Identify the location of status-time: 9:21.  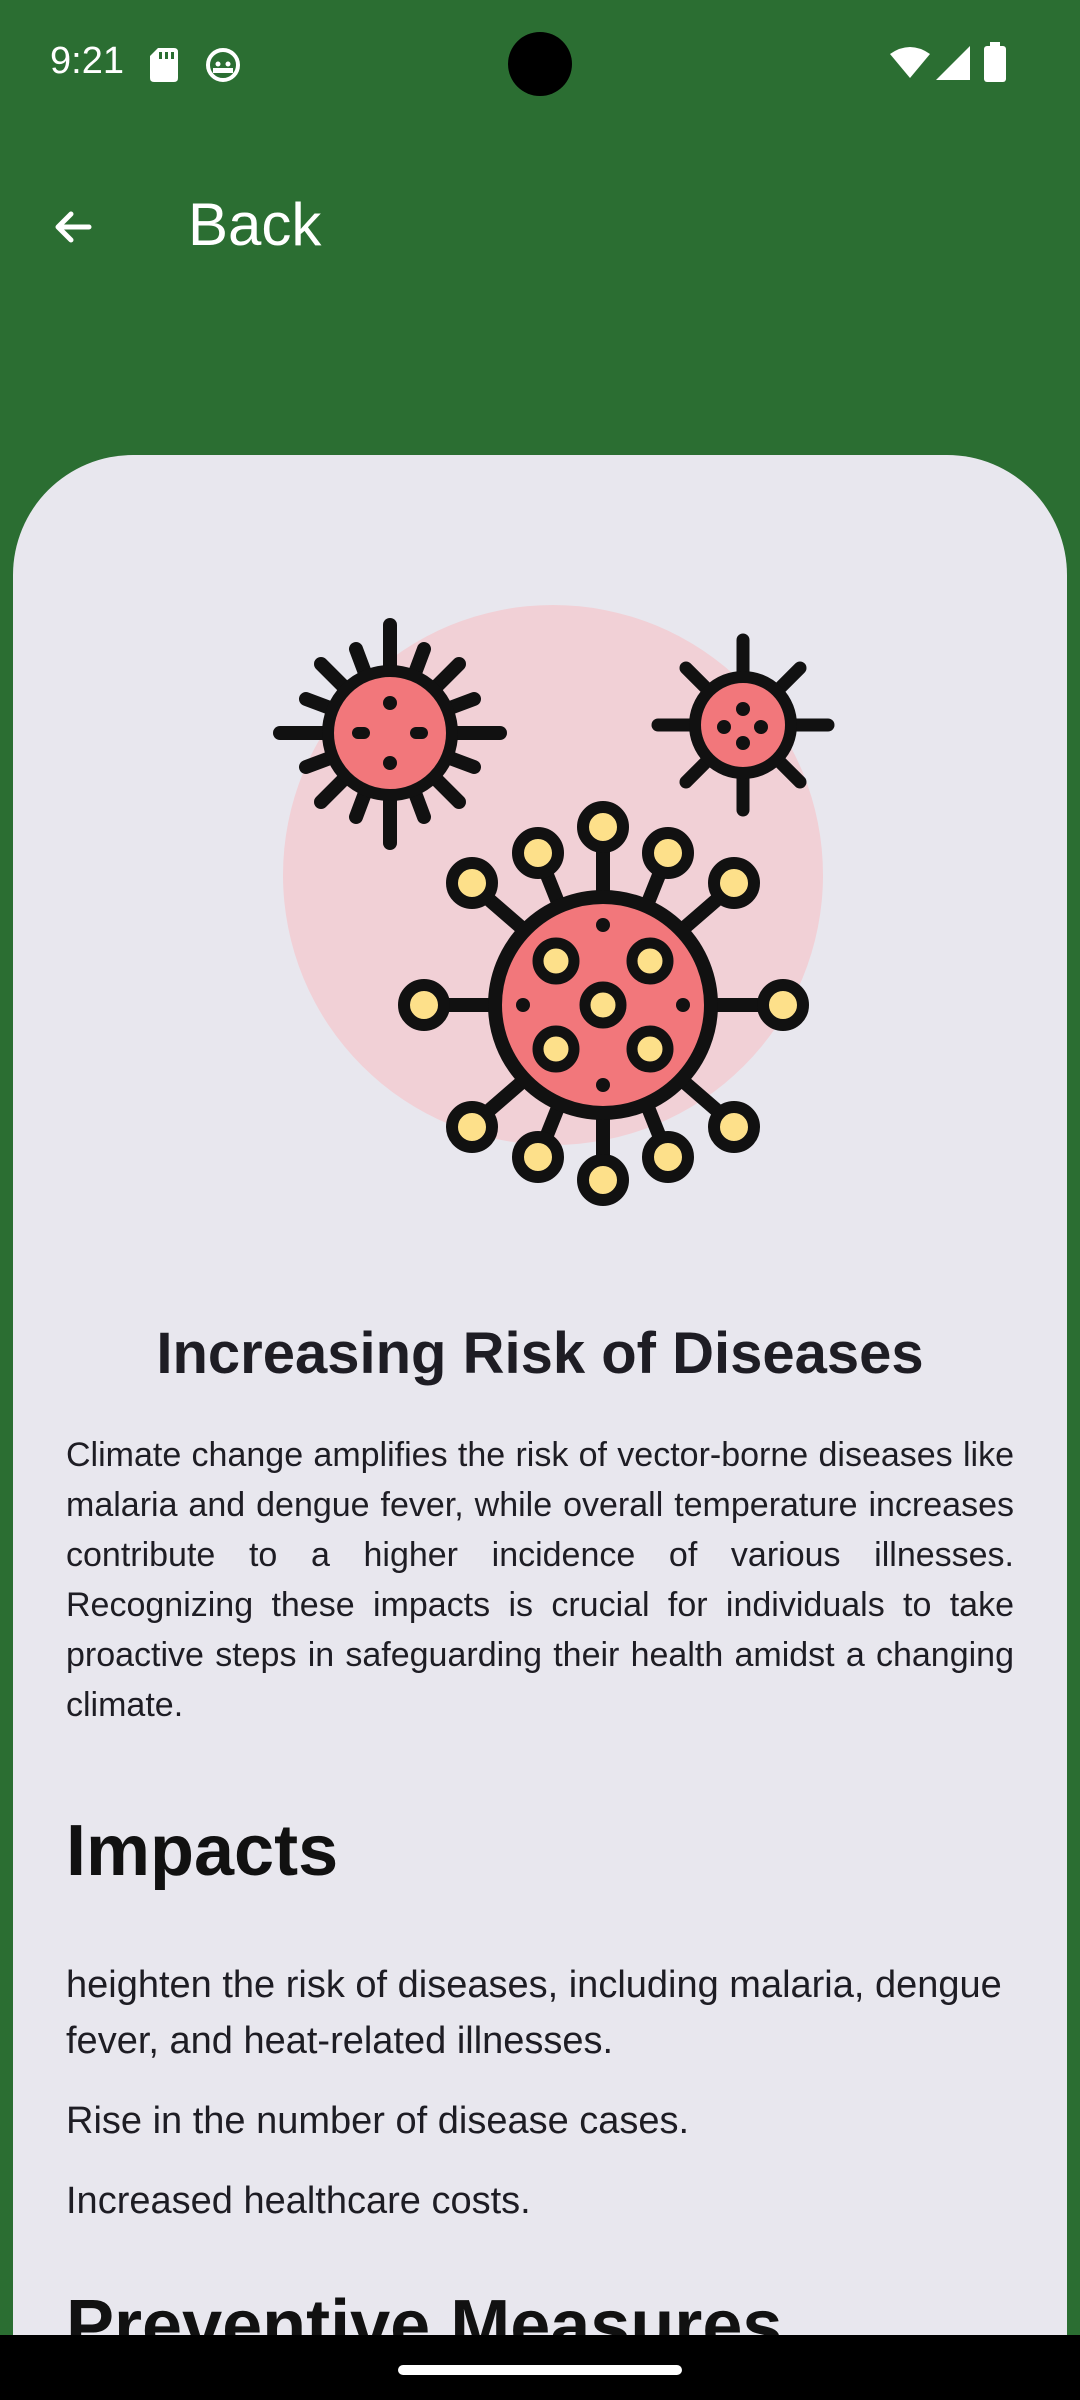
(87, 61).